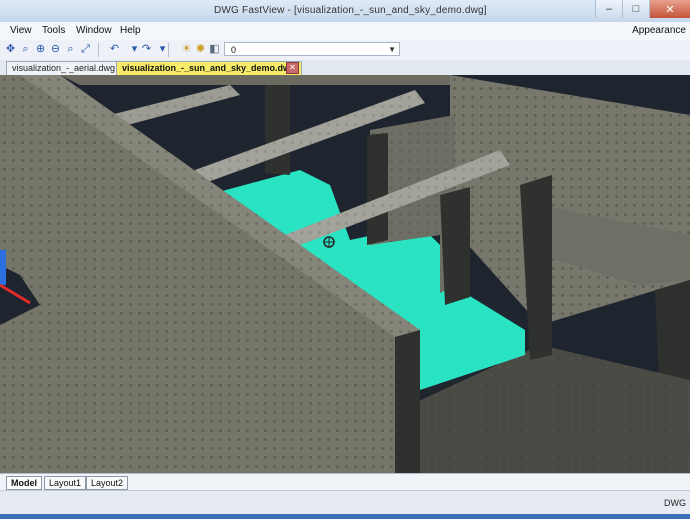 Image resolution: width=690 pixels, height=519 pixels. Describe the element at coordinates (345, 516) in the screenshot. I see `taskbar-strip` at that location.